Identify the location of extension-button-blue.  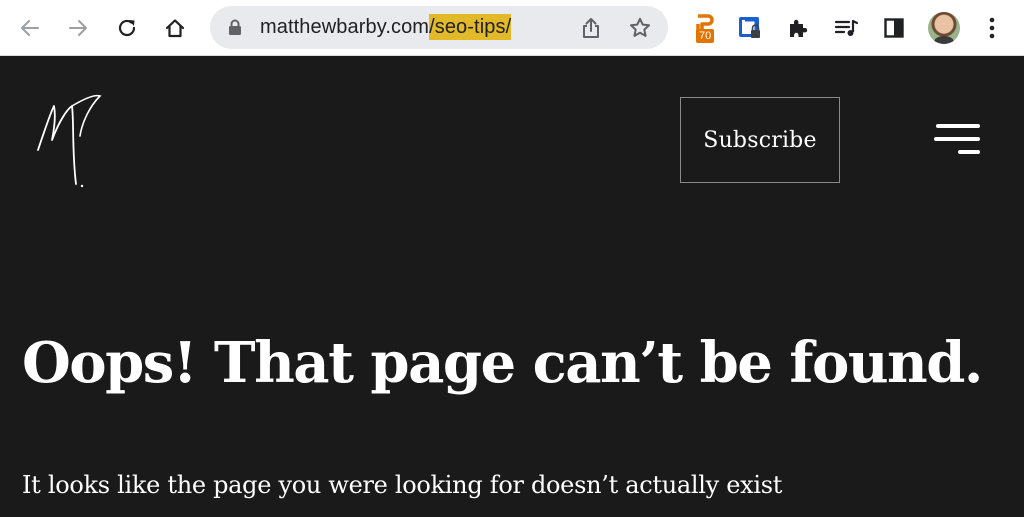
(750, 28).